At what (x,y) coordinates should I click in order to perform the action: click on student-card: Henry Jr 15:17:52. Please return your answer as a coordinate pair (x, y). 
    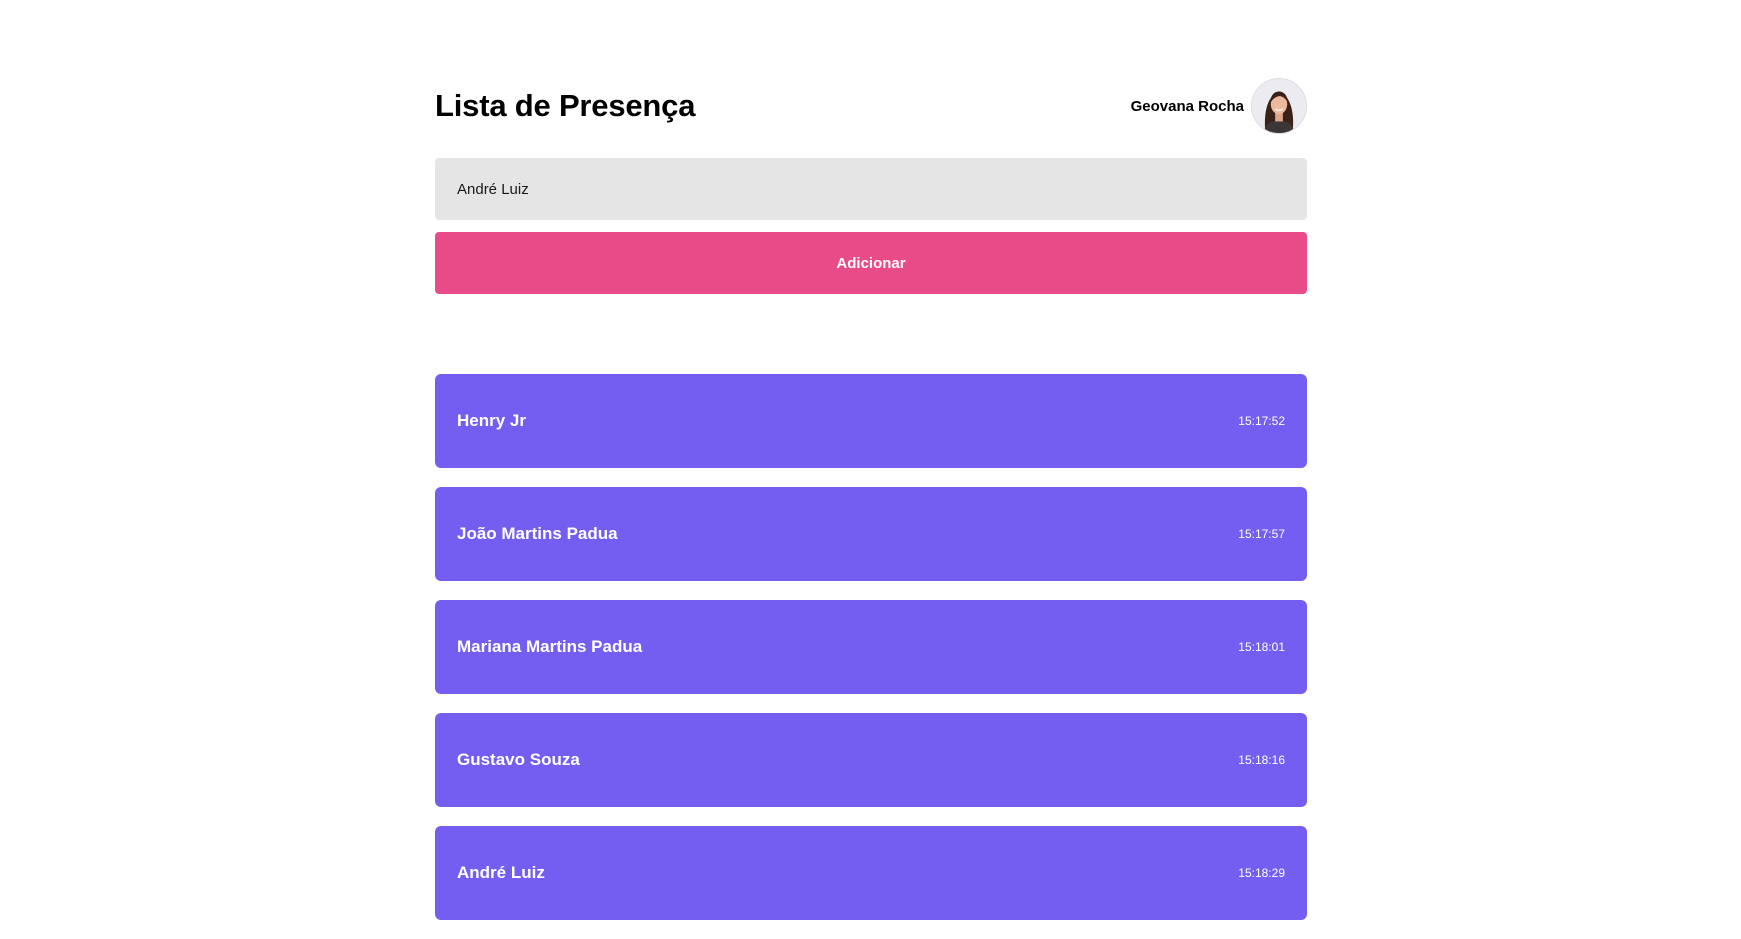
    Looking at the image, I should click on (871, 421).